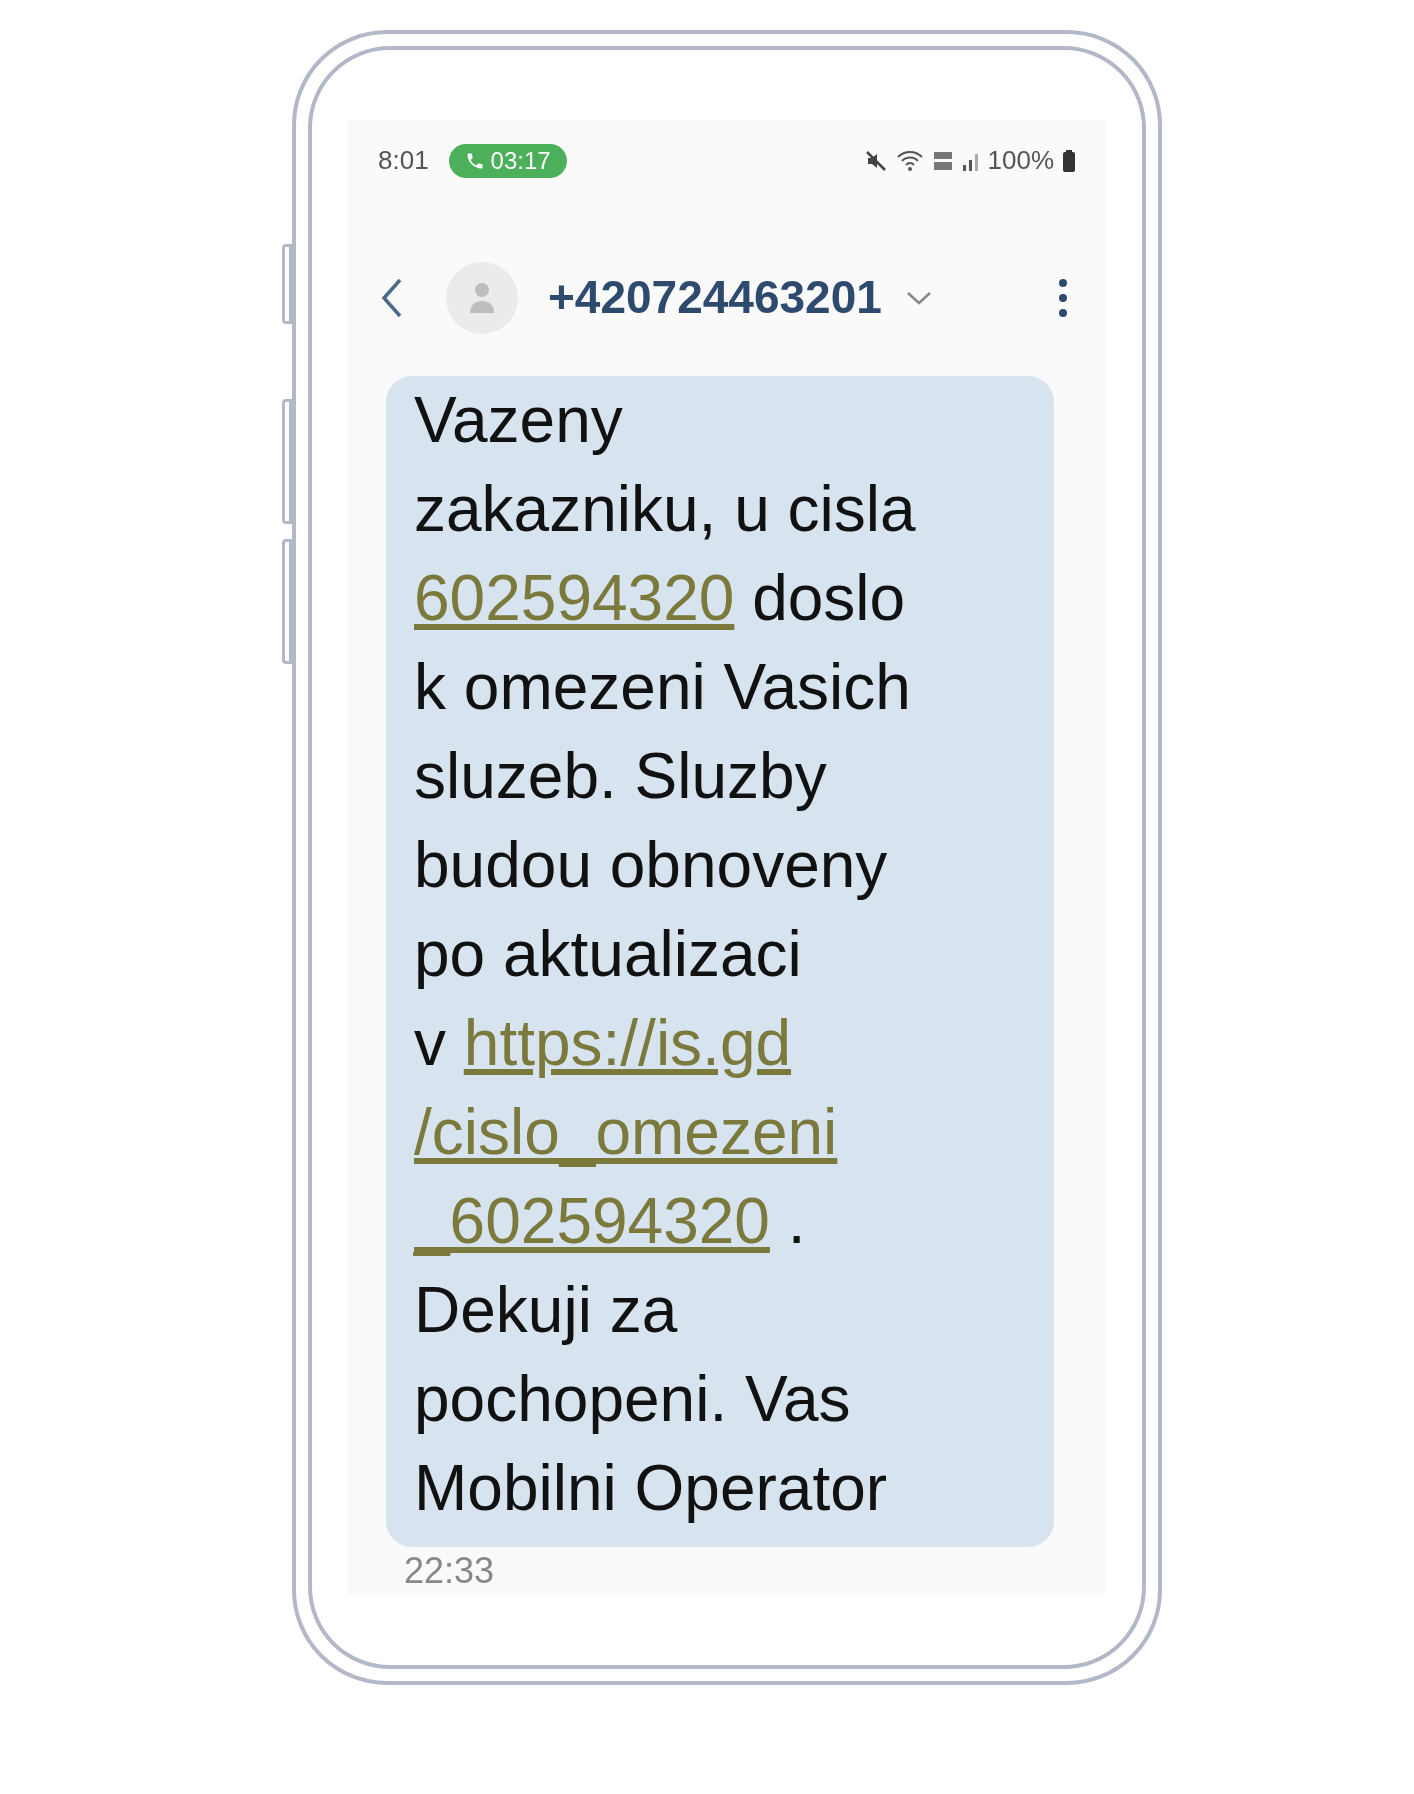  I want to click on battery-icon, so click(1069, 160).